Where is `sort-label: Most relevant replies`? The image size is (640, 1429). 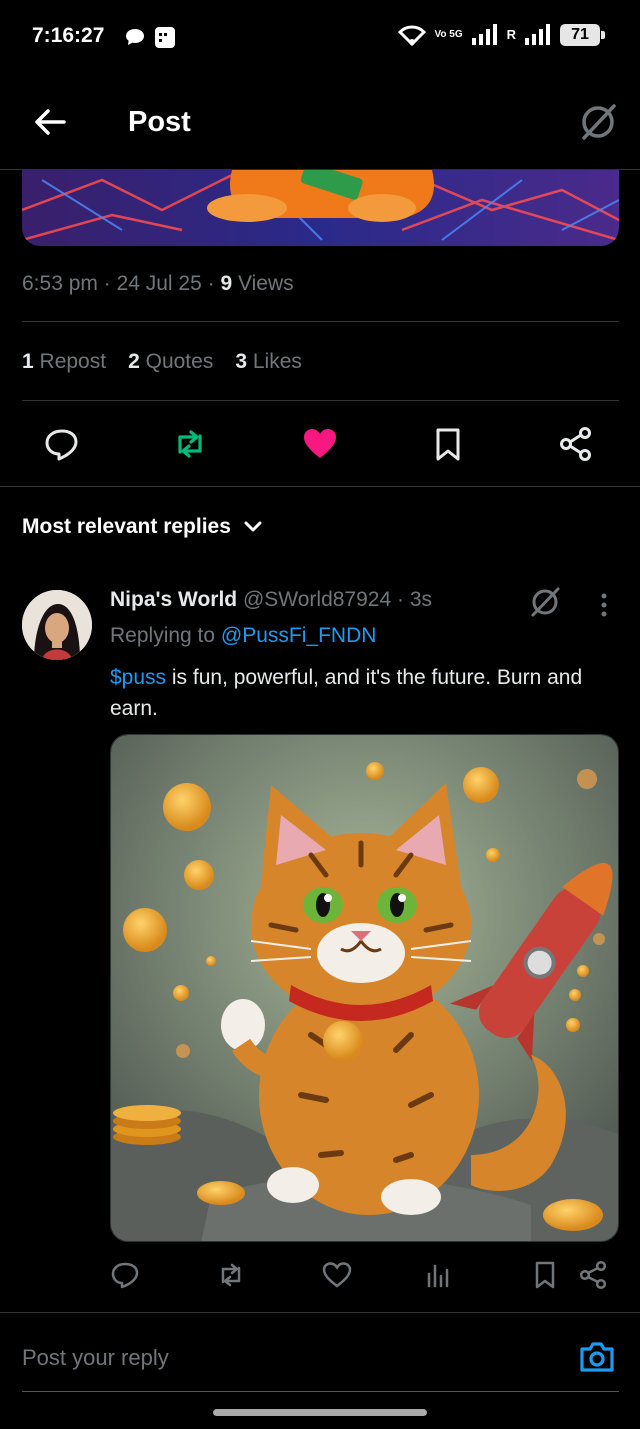
sort-label: Most relevant replies is located at coordinates (126, 526).